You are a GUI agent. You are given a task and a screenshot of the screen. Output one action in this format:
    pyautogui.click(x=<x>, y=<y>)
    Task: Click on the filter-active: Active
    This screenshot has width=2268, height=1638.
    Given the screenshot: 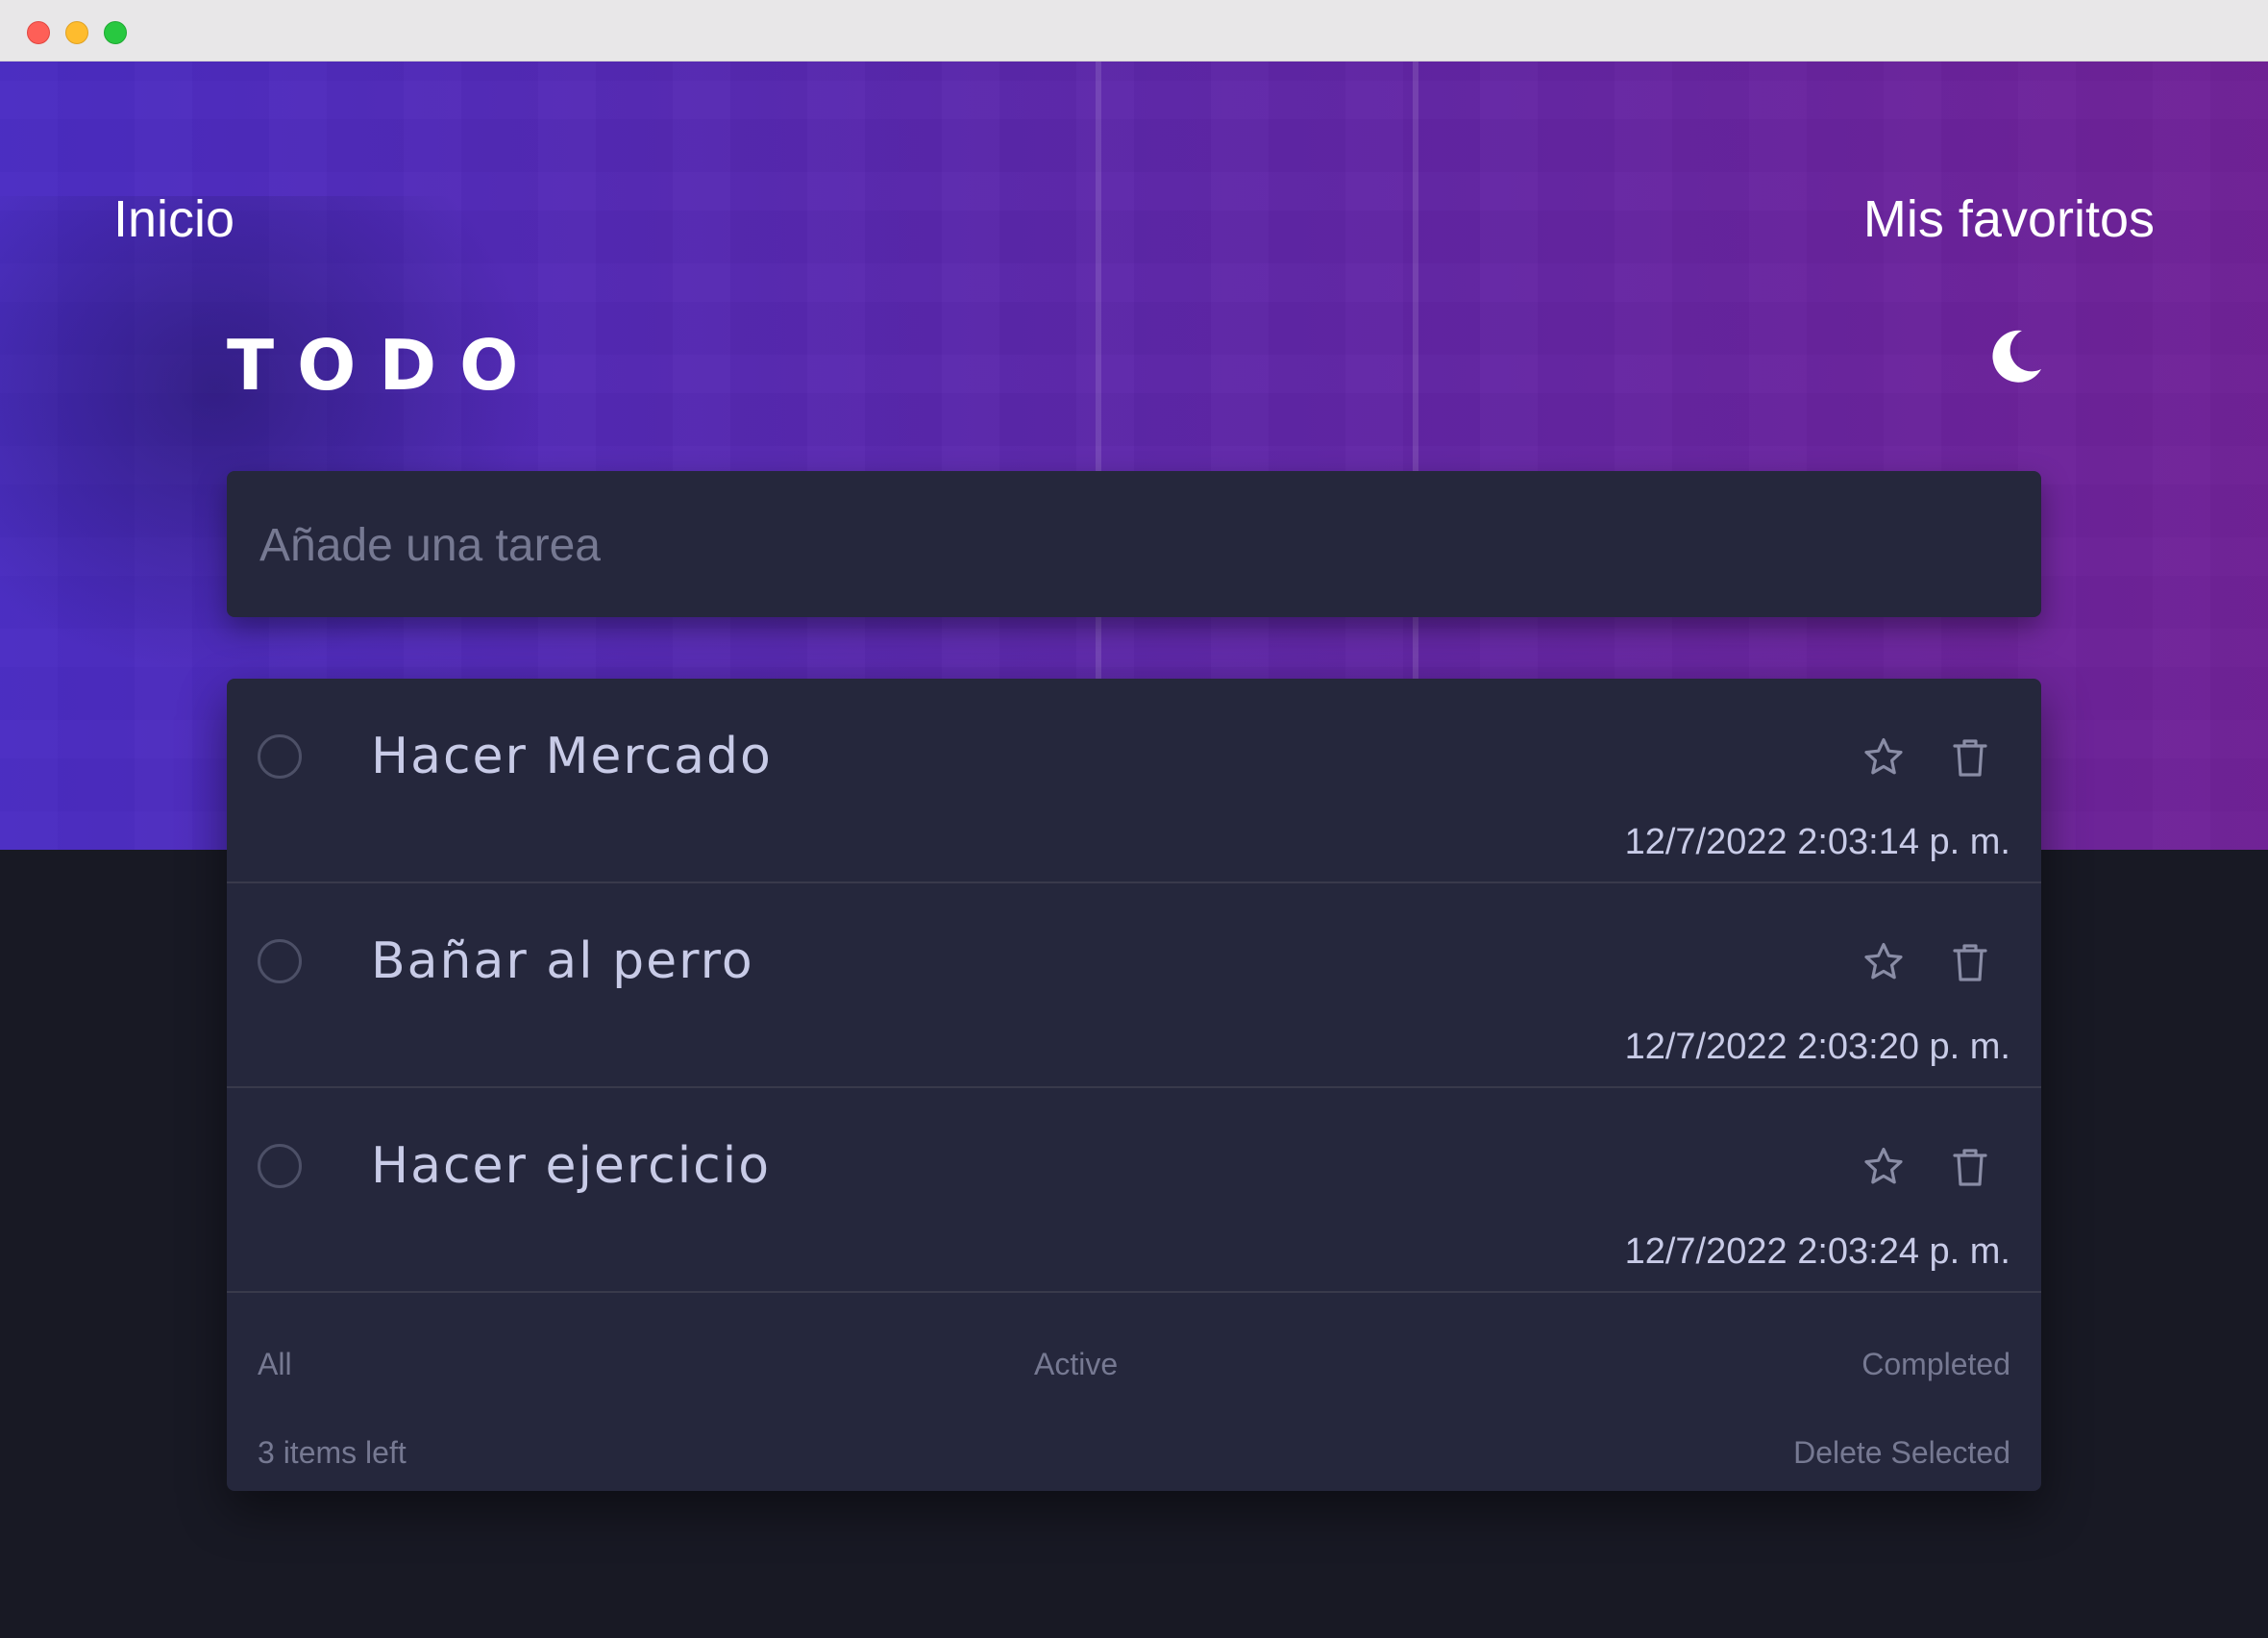 What is the action you would take?
    pyautogui.click(x=1076, y=1364)
    